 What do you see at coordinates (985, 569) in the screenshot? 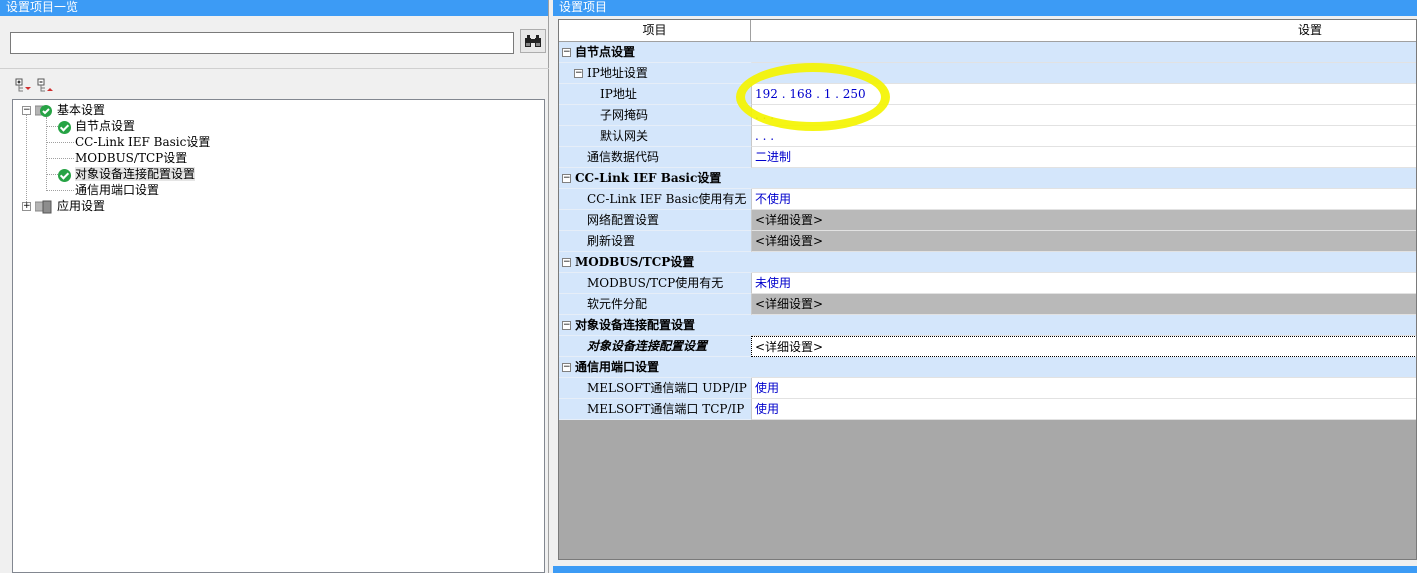
I see `description-panel-titlebar` at bounding box center [985, 569].